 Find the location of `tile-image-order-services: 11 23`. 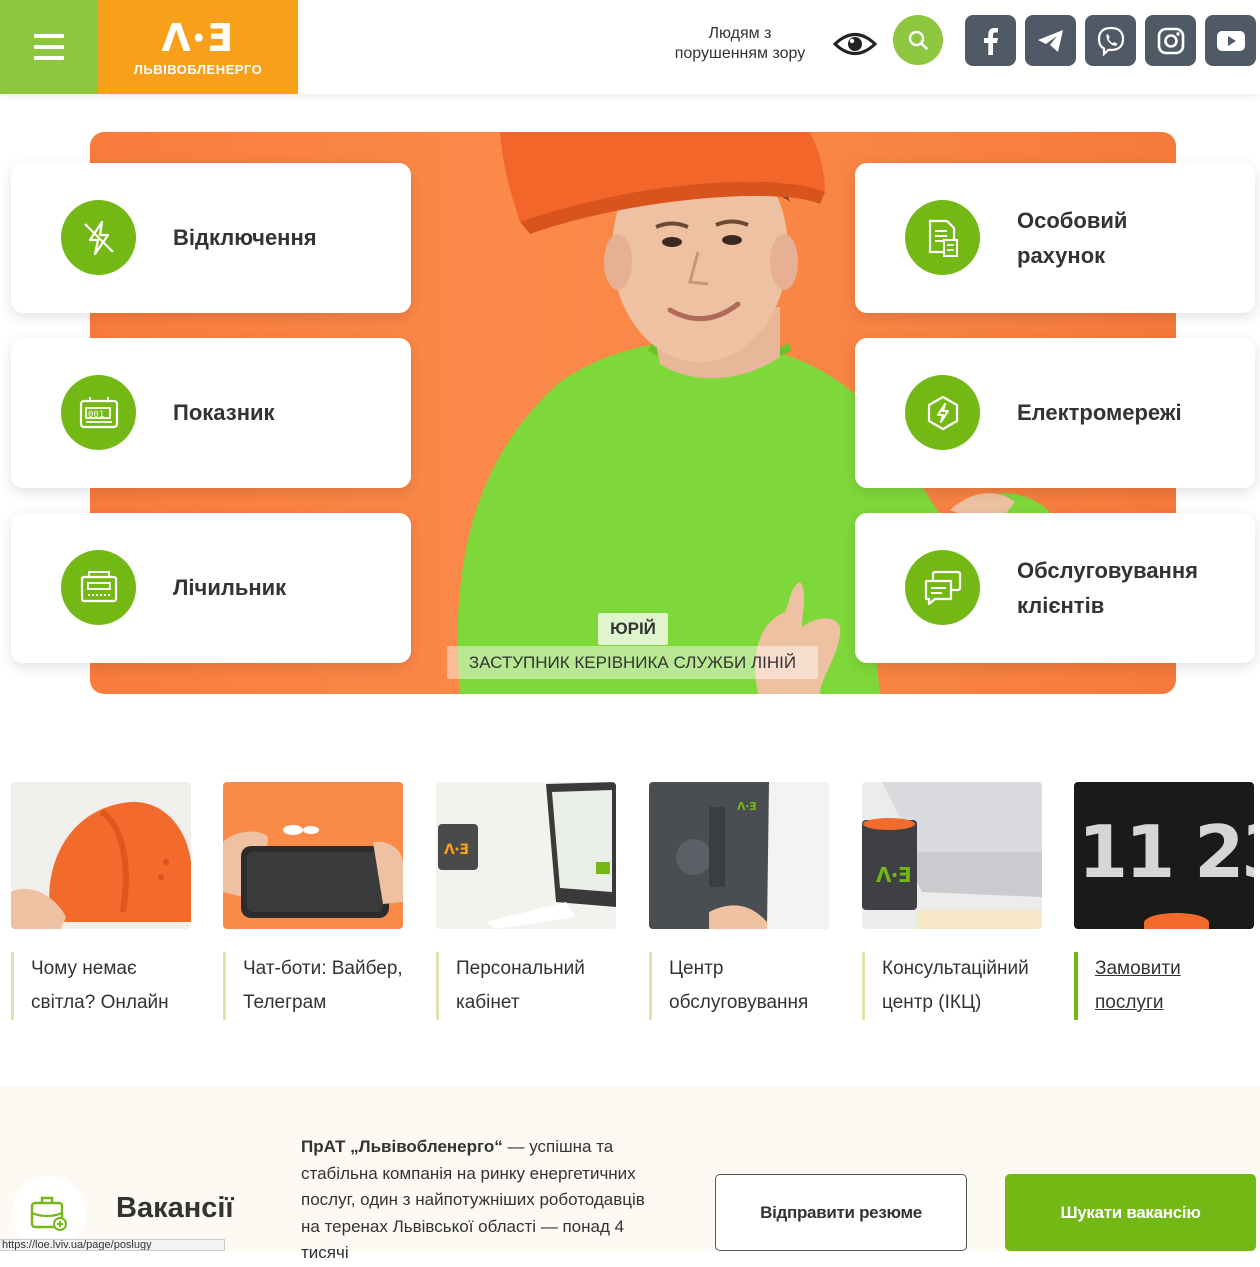

tile-image-order-services: 11 23 is located at coordinates (1164, 855).